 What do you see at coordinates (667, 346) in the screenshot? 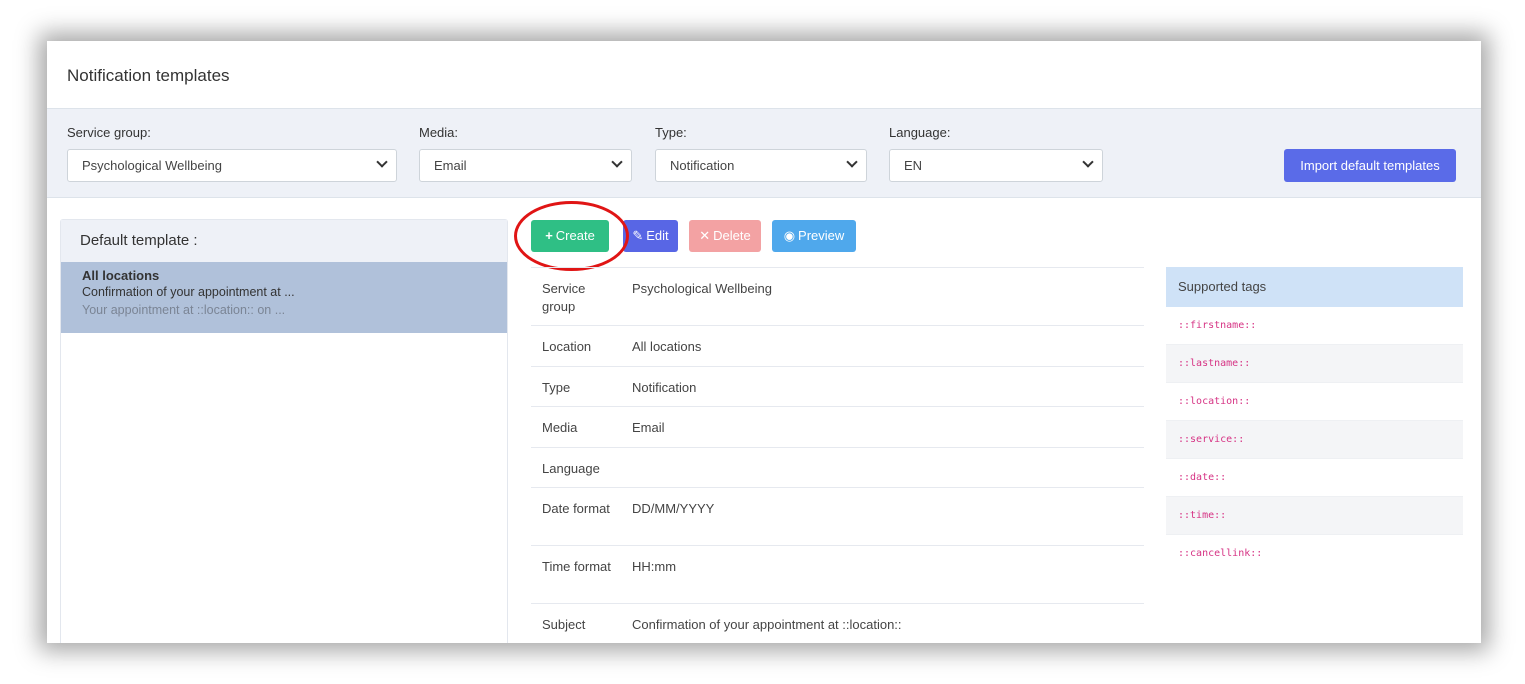
I see `detail-value: All locations` at bounding box center [667, 346].